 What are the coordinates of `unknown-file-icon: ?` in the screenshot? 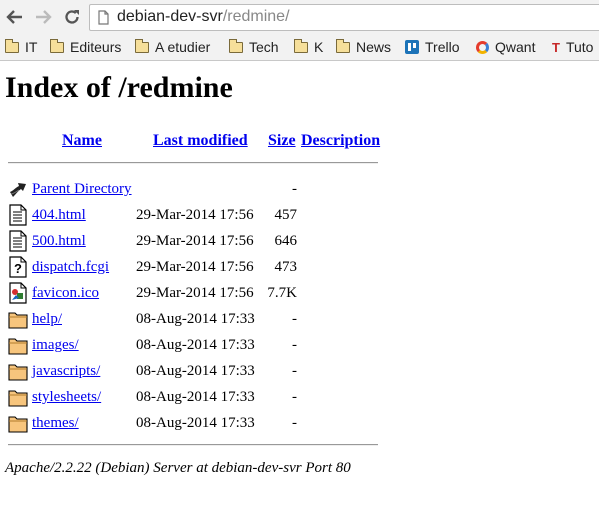 It's located at (18, 267).